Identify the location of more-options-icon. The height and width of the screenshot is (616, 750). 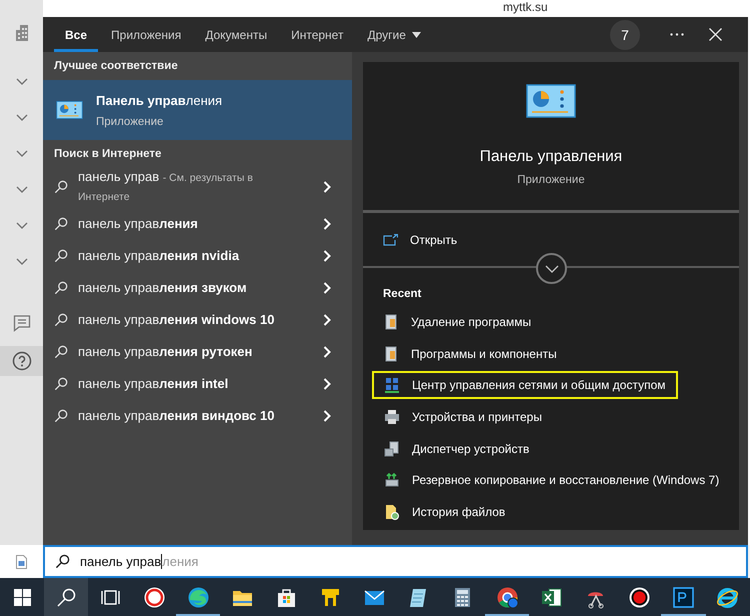
(677, 34).